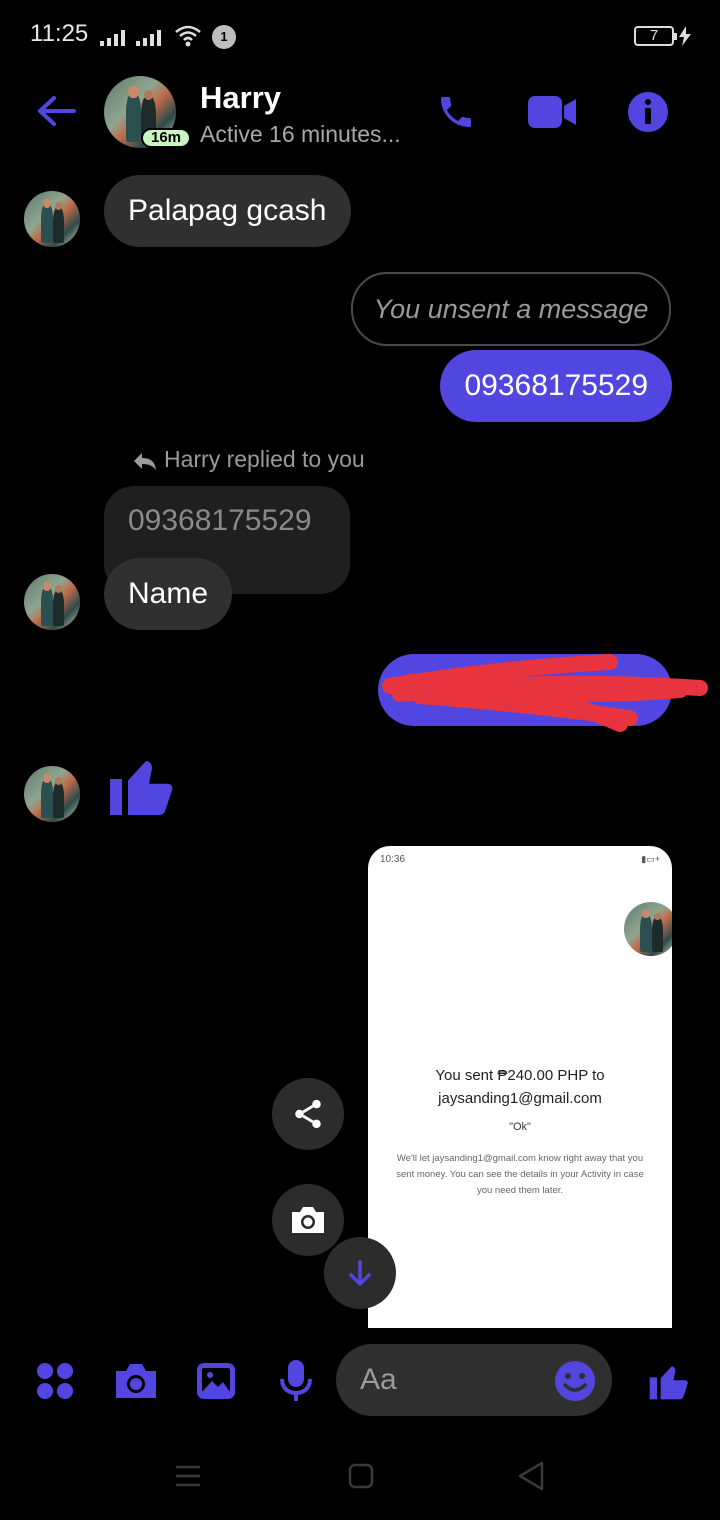  What do you see at coordinates (296, 1381) in the screenshot?
I see `mic-icon` at bounding box center [296, 1381].